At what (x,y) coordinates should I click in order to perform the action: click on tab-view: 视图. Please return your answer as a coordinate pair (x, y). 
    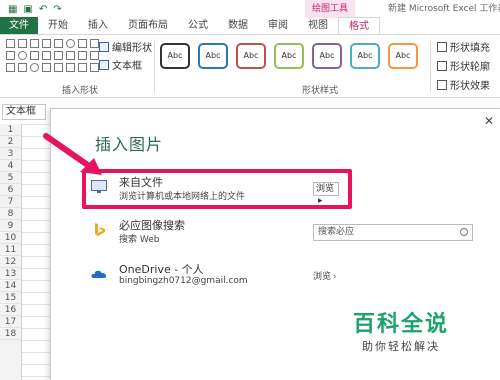
    Looking at the image, I should click on (318, 25).